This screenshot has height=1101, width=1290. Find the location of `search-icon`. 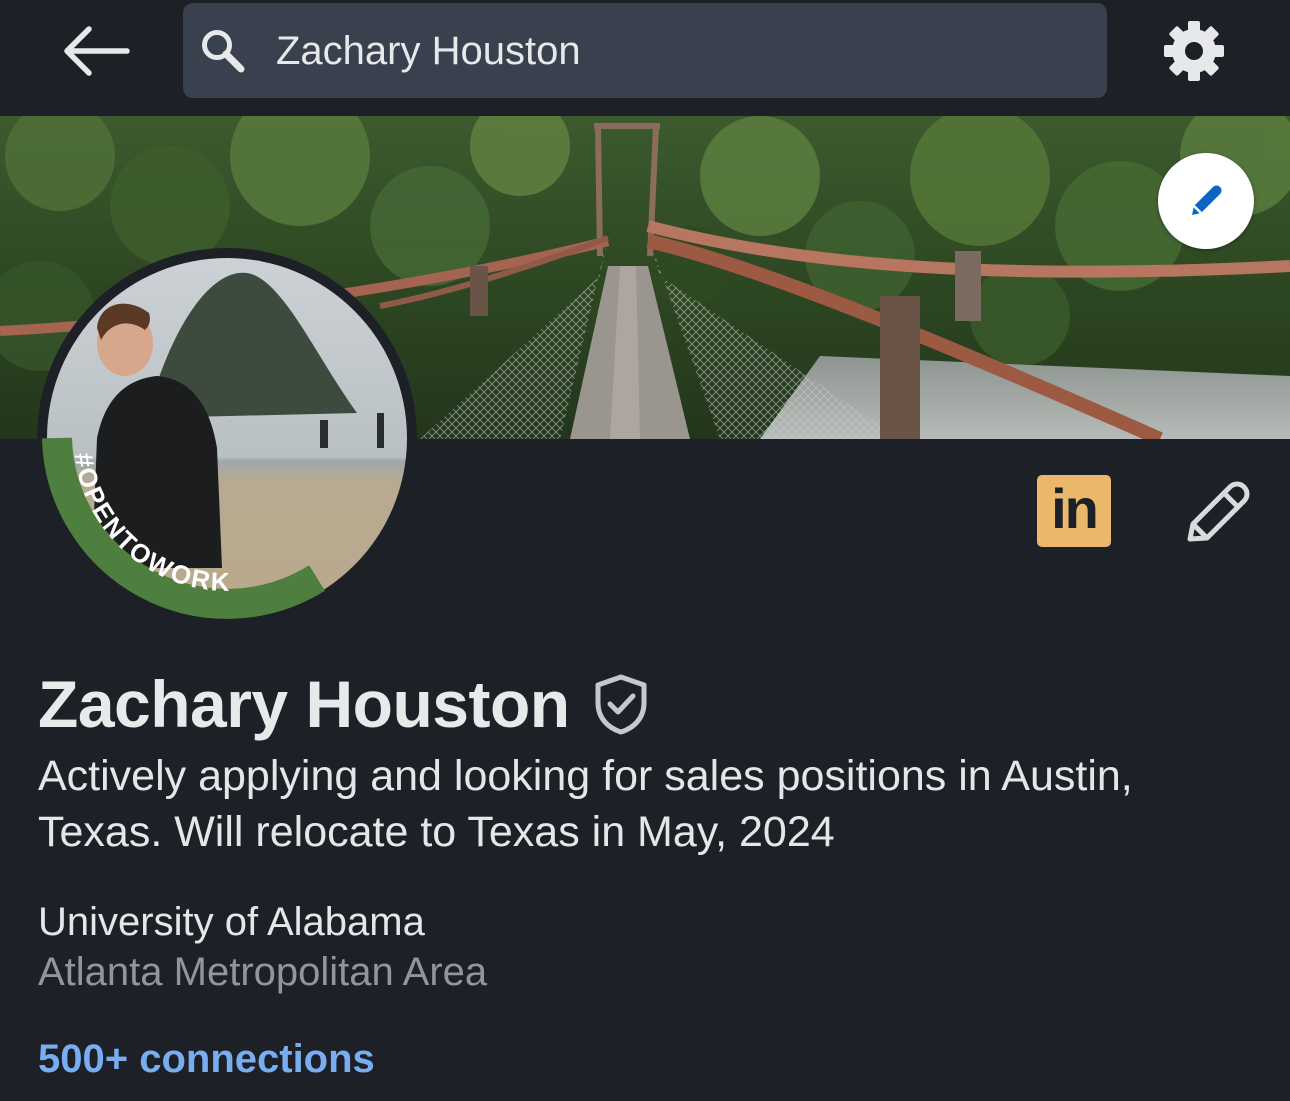

search-icon is located at coordinates (223, 51).